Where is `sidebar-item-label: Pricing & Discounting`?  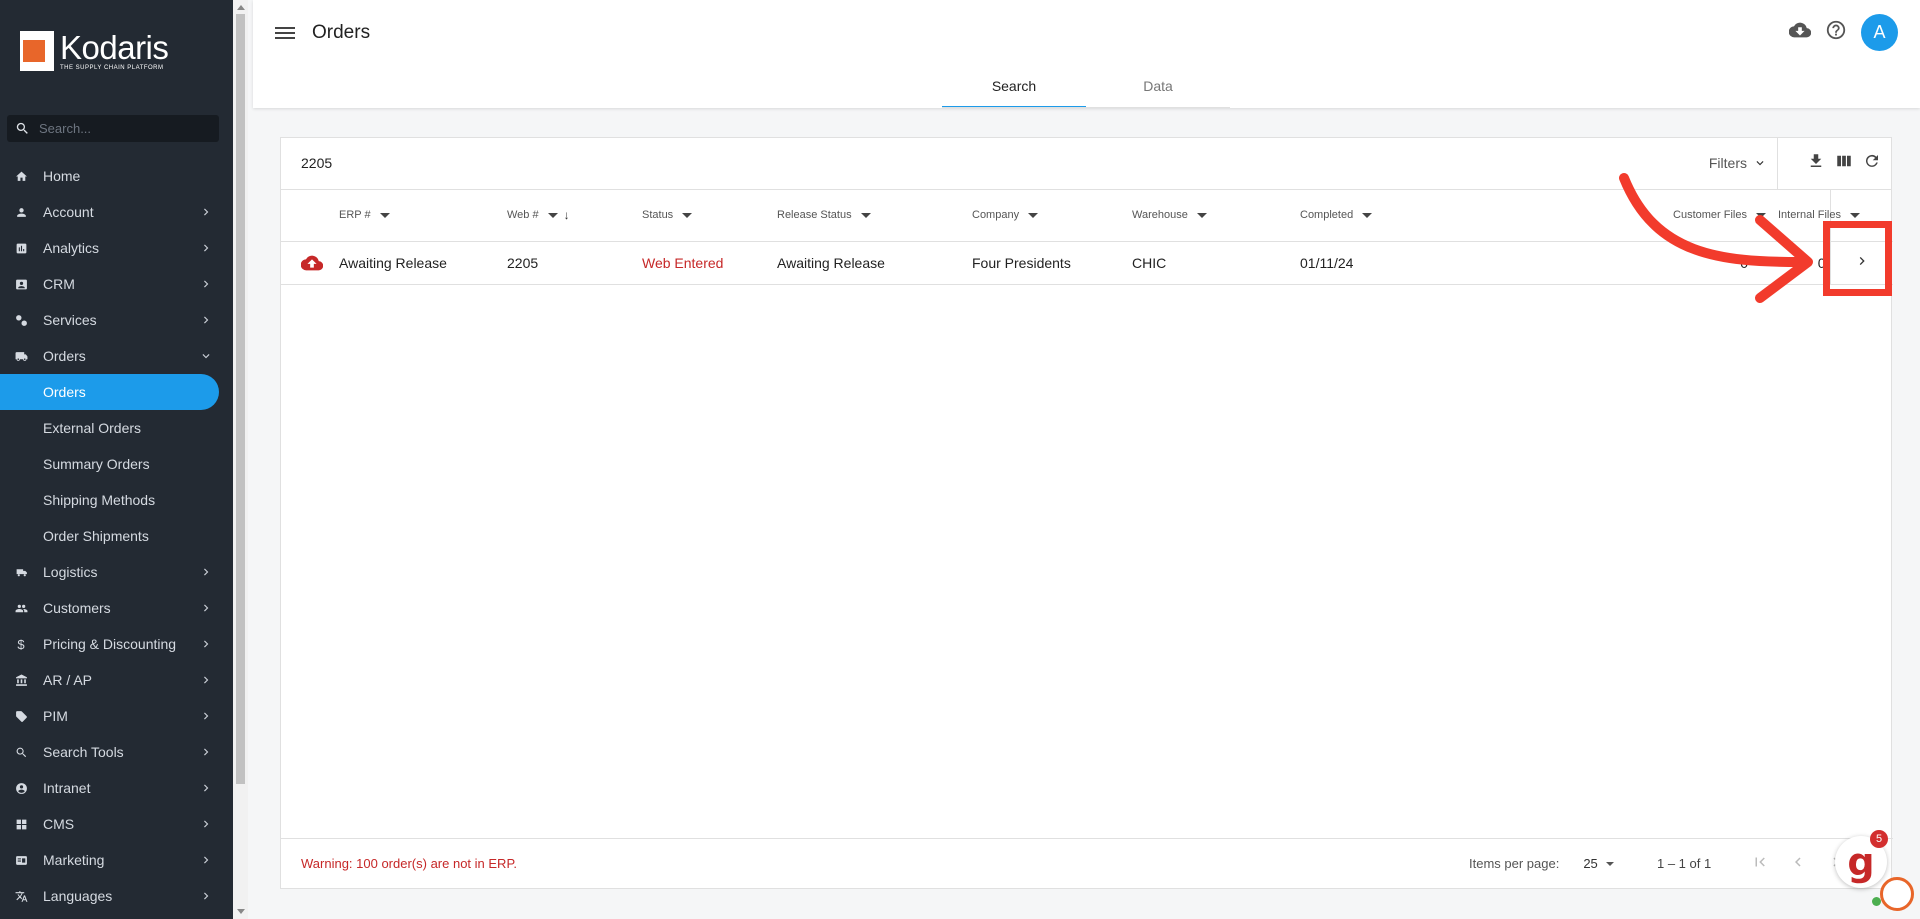 sidebar-item-label: Pricing & Discounting is located at coordinates (110, 644).